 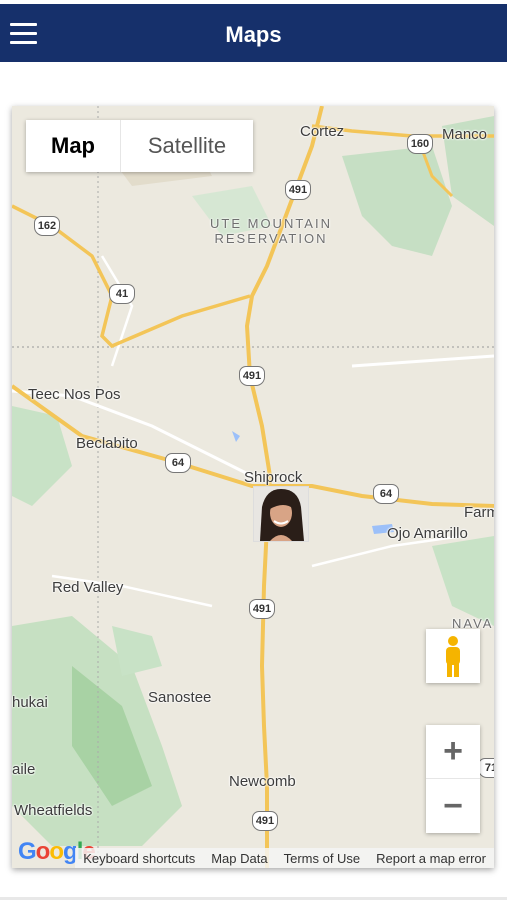 I want to click on map-type-map-button: Map, so click(x=73, y=146).